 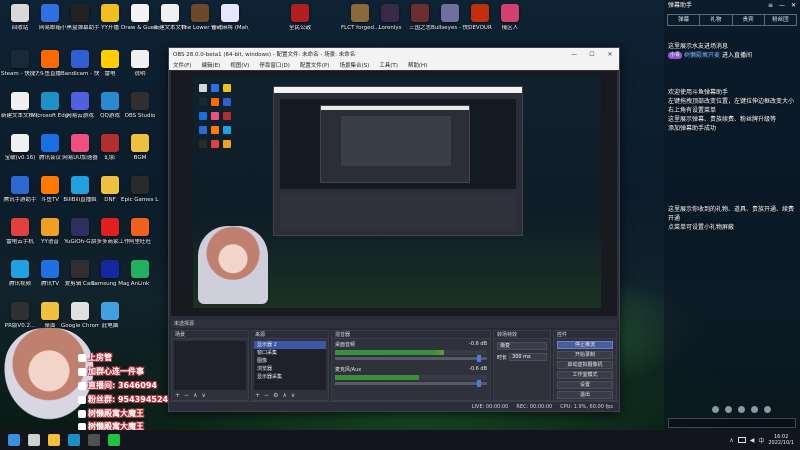 I want to click on source-item: 显示器 2, so click(x=290, y=345).